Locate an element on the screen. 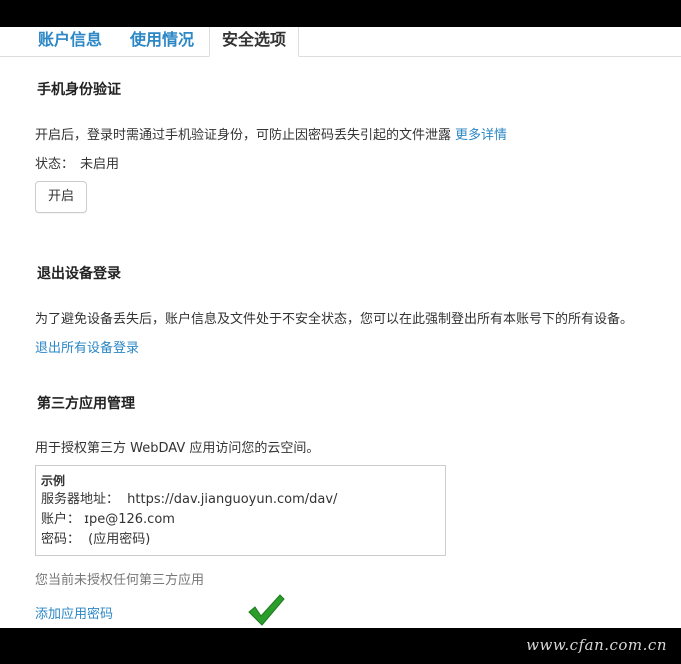  status-label: 状态： is located at coordinates (55, 164).